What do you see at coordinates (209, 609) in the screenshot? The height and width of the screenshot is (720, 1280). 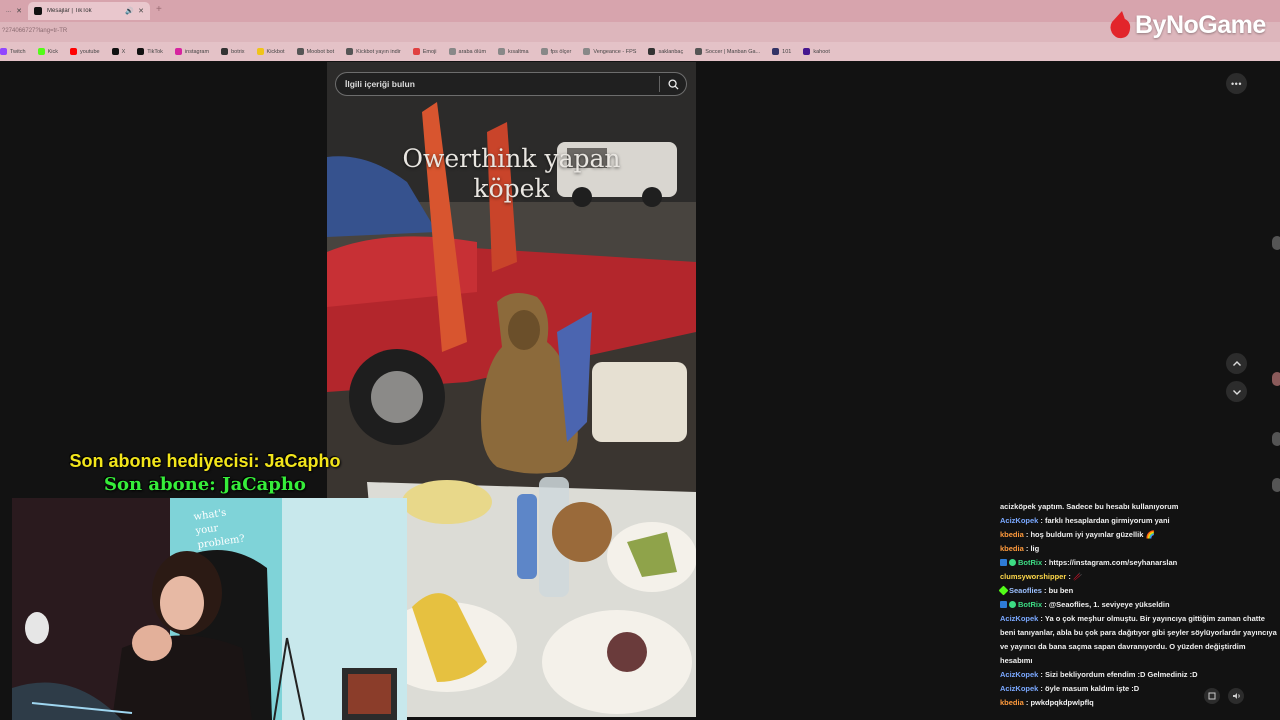 I see `webcam-feed: what's your problem?` at bounding box center [209, 609].